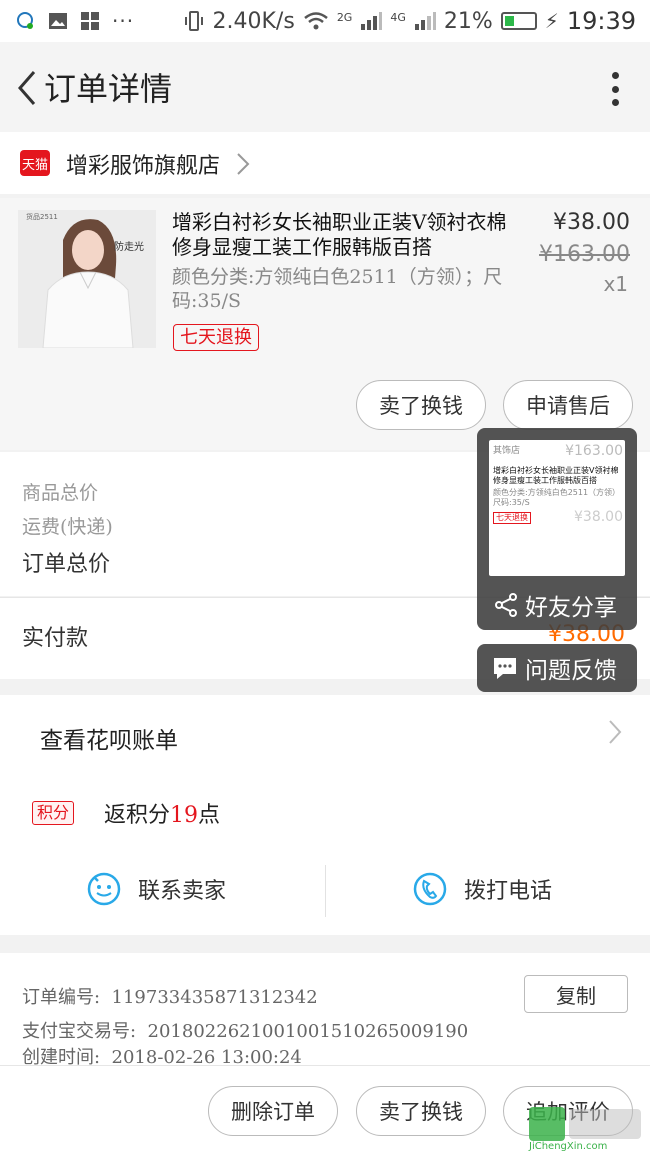 This screenshot has width=650, height=1155. Describe the element at coordinates (576, 994) in the screenshot. I see `copy-order-number-button: 复制` at that location.